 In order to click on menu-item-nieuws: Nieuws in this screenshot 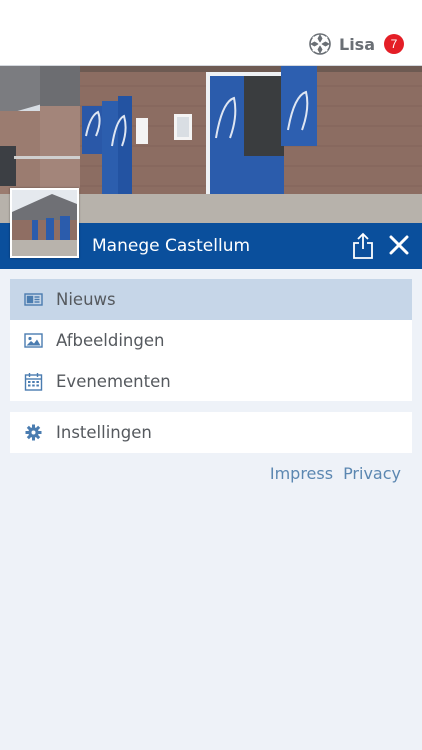, I will do `click(211, 299)`.